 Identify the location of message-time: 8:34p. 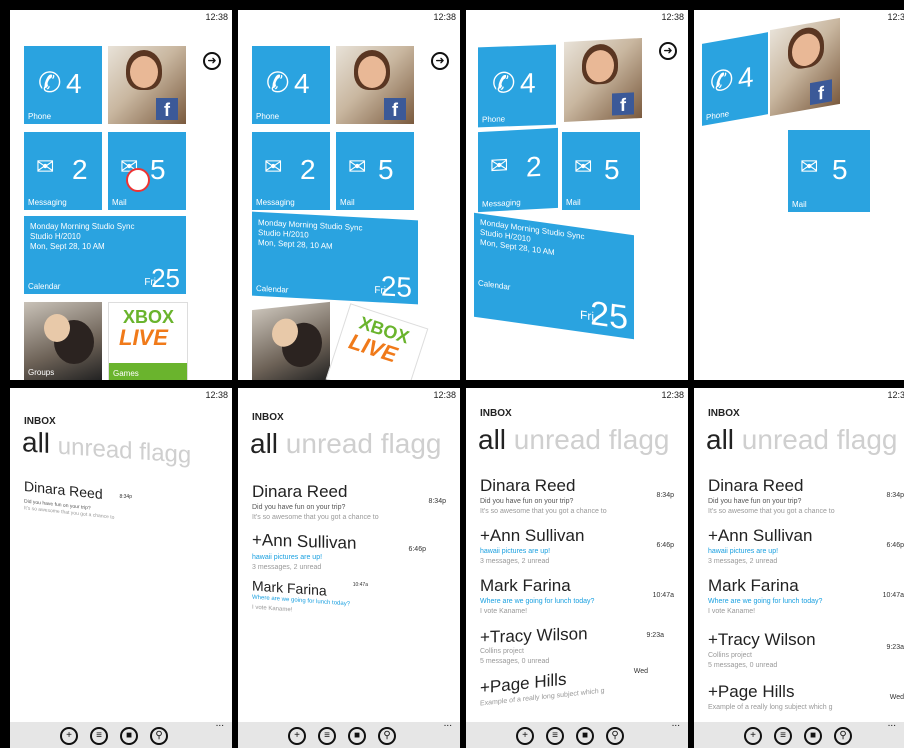
(437, 501).